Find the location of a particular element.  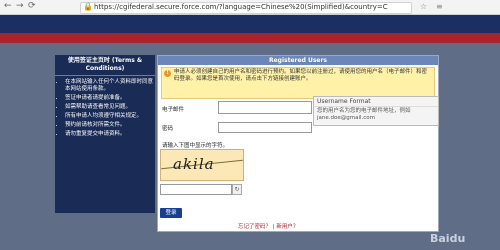

terms-item: 请勿重复提交申请资料。 is located at coordinates (110, 134).